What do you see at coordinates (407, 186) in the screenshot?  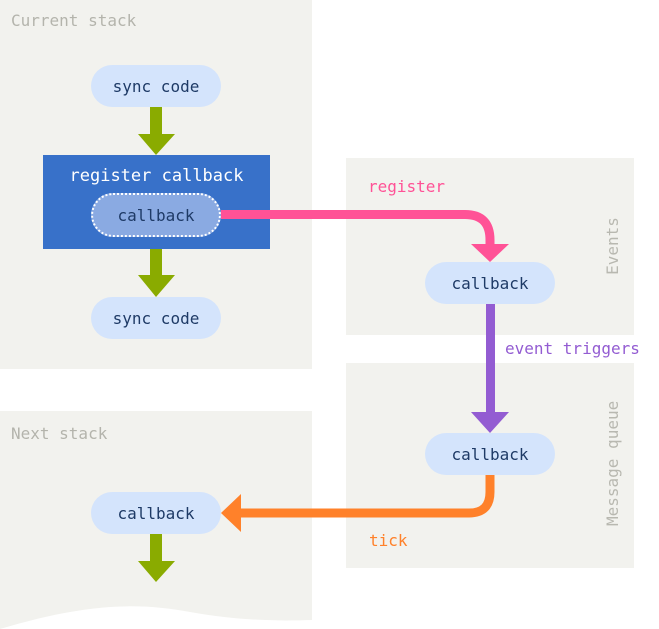 I see `register-label: register` at bounding box center [407, 186].